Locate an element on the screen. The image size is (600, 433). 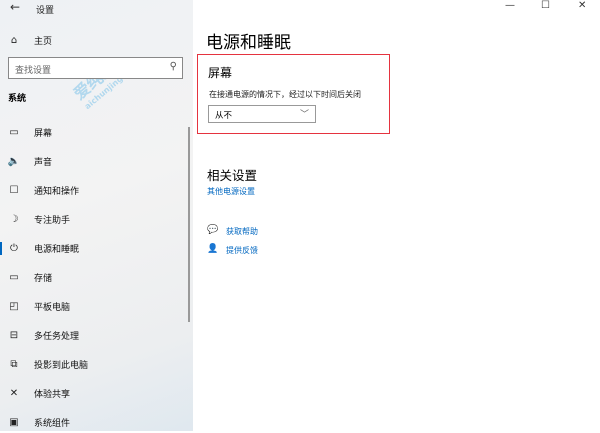
sidebar-item-icon: ✕ is located at coordinates (14, 393).